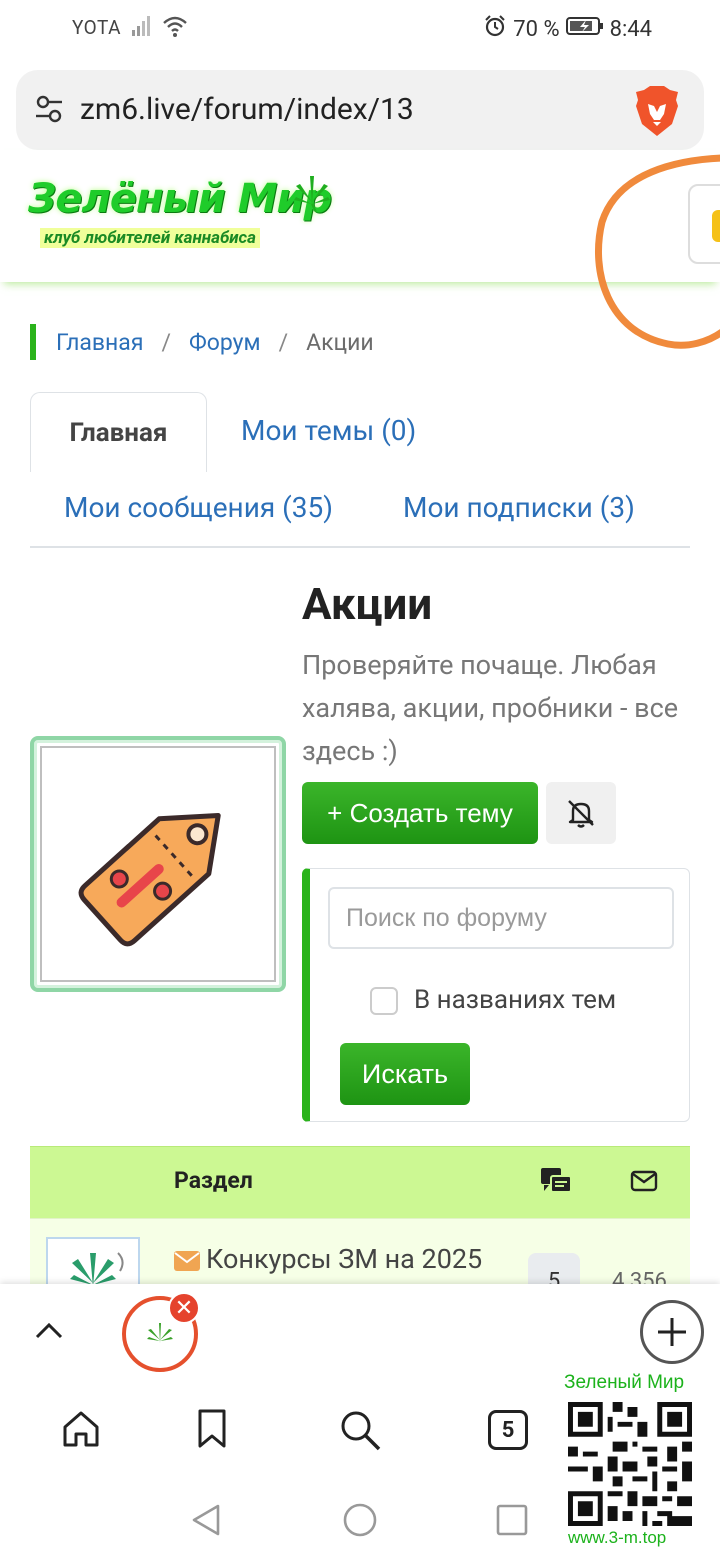  I want to click on bell-off-icon, so click(581, 814).